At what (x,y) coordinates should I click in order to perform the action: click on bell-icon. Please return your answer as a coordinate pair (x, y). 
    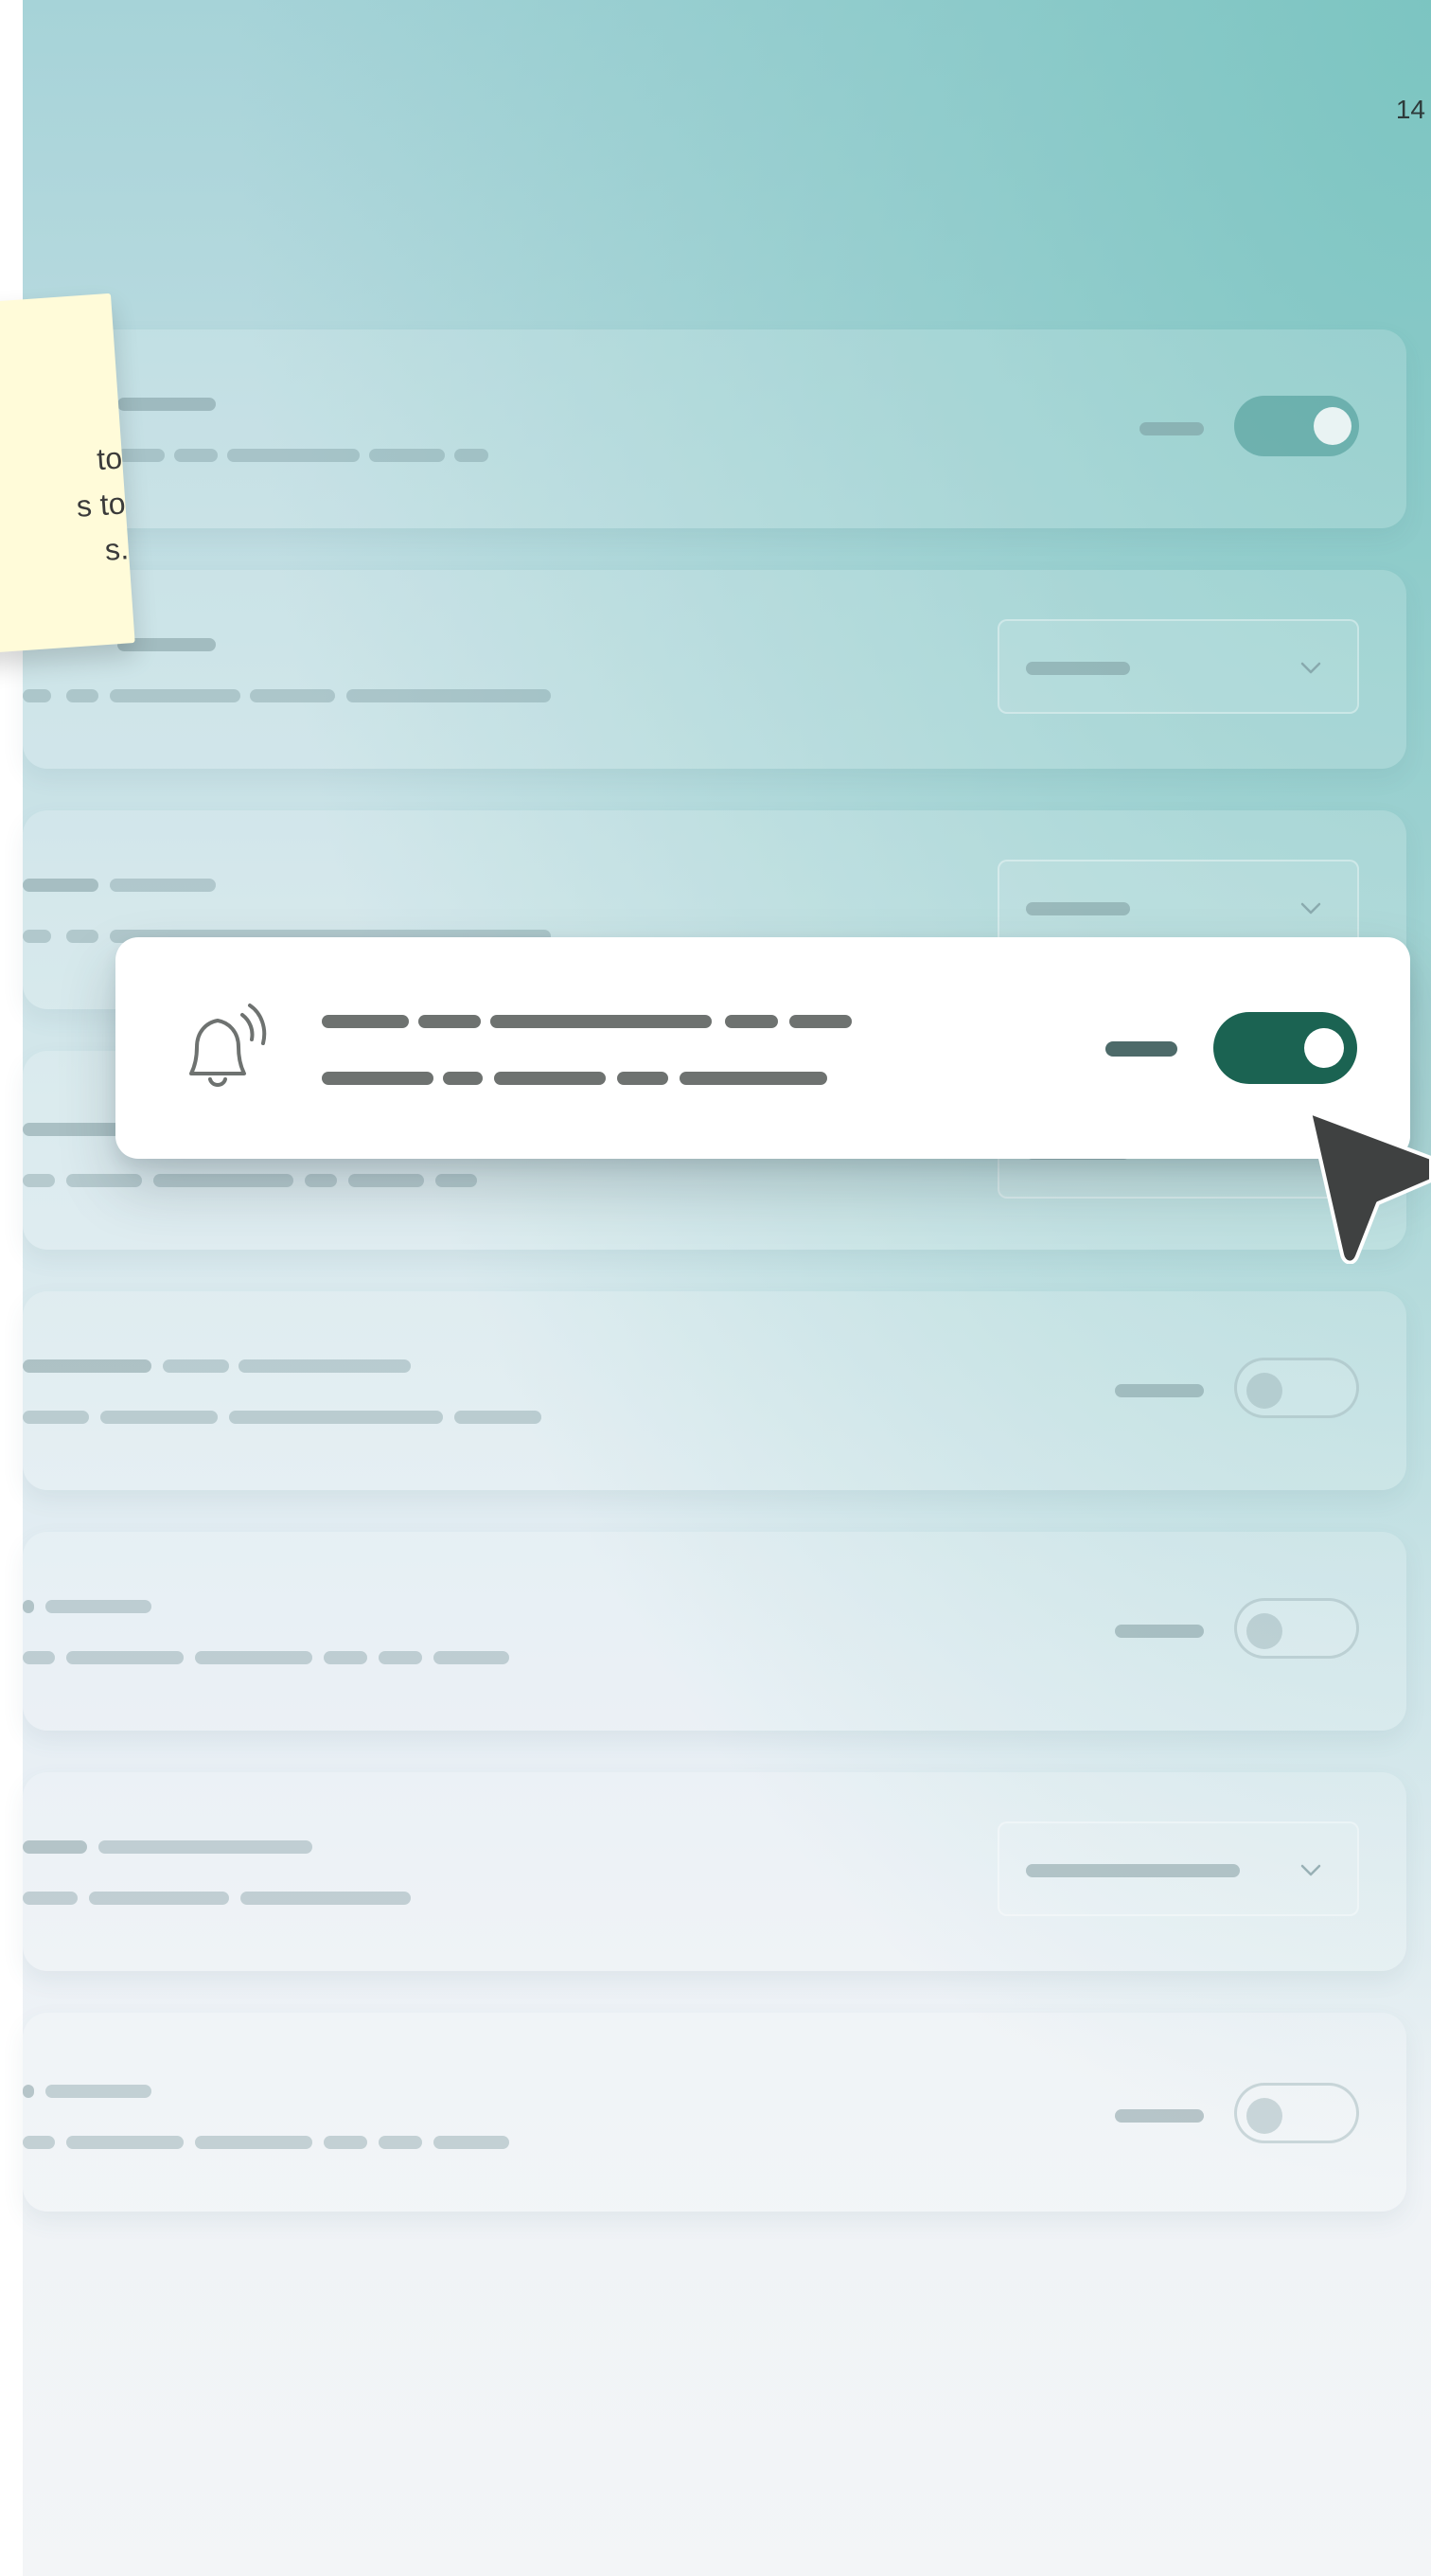
    Looking at the image, I should click on (228, 1046).